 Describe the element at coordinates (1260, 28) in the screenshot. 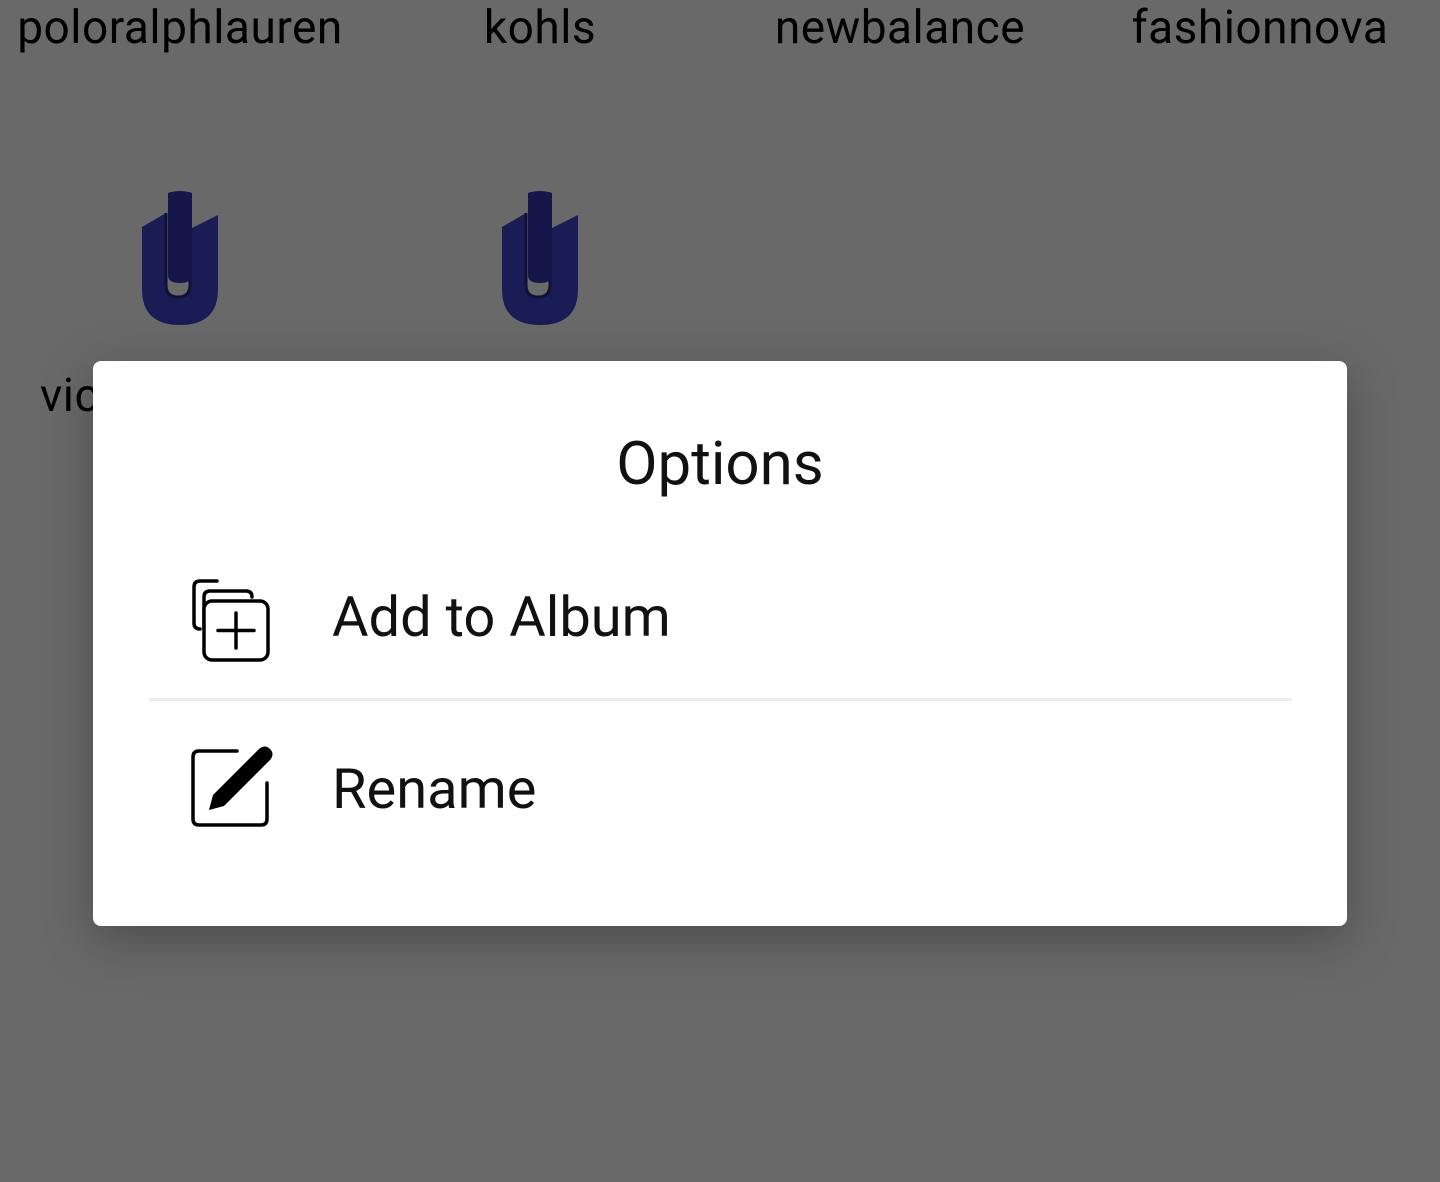

I see `folder-label-fashionnova: fashionnova` at that location.